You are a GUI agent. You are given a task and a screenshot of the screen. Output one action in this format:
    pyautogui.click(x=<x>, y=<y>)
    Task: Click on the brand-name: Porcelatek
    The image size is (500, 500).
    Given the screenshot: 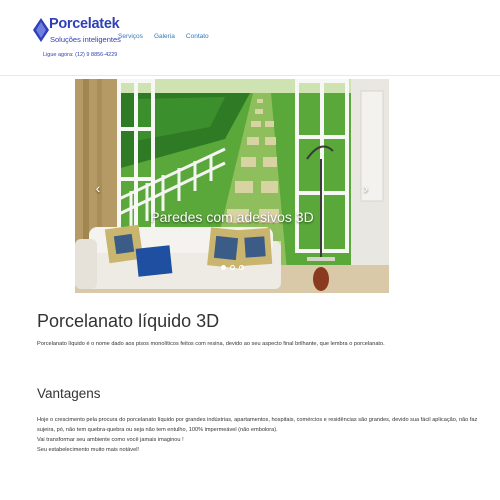 What is the action you would take?
    pyautogui.click(x=84, y=24)
    